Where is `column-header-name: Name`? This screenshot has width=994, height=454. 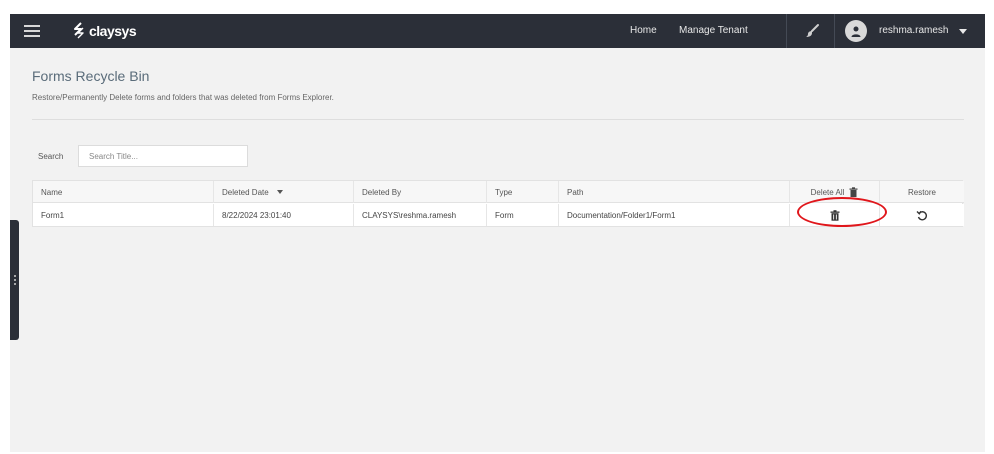 column-header-name: Name is located at coordinates (123, 192).